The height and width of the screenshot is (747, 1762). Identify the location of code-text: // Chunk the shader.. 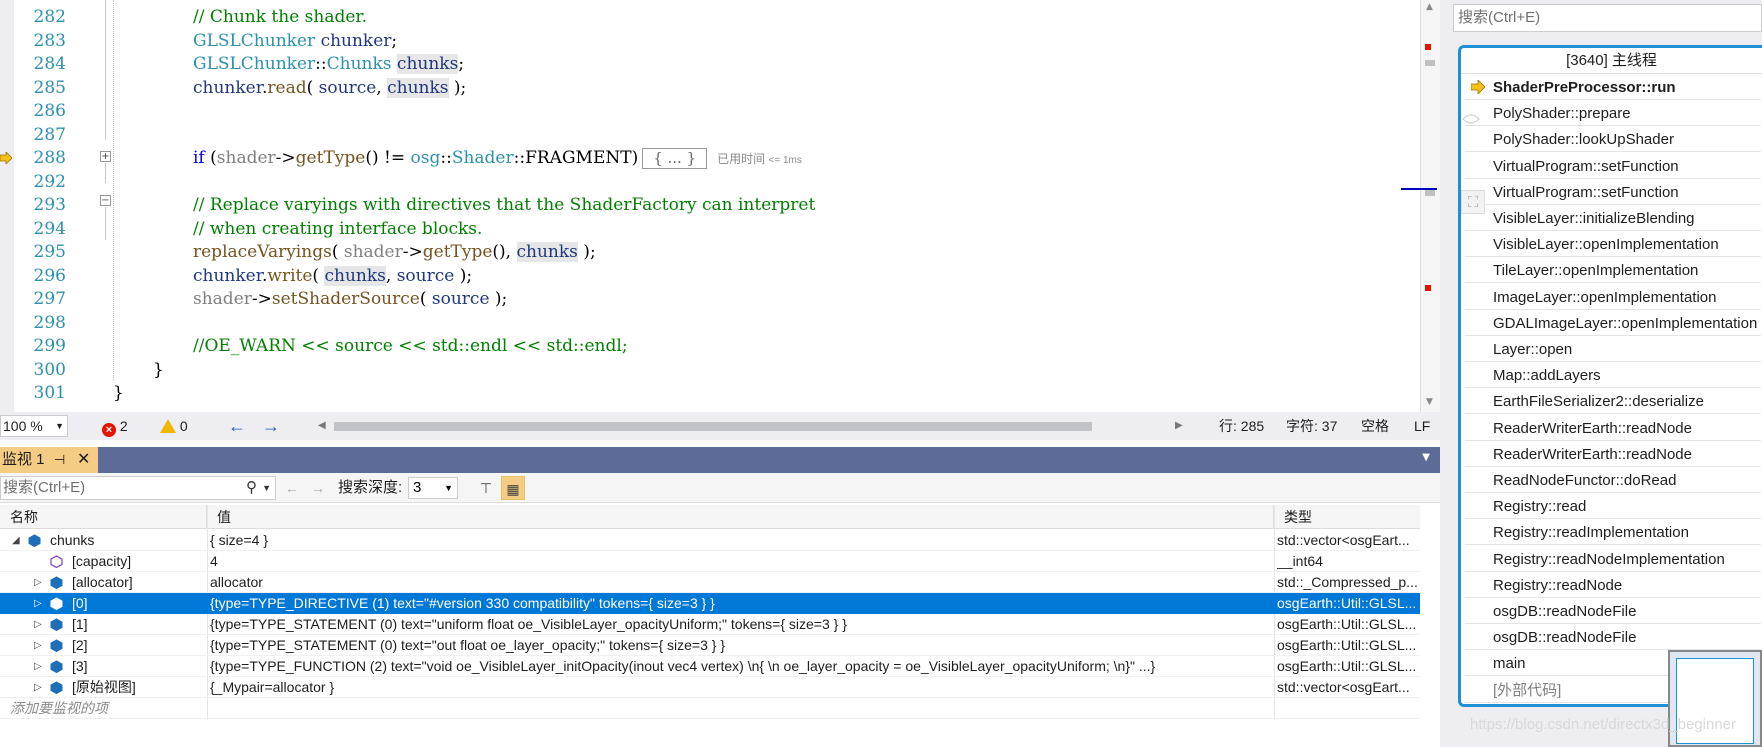
(280, 18).